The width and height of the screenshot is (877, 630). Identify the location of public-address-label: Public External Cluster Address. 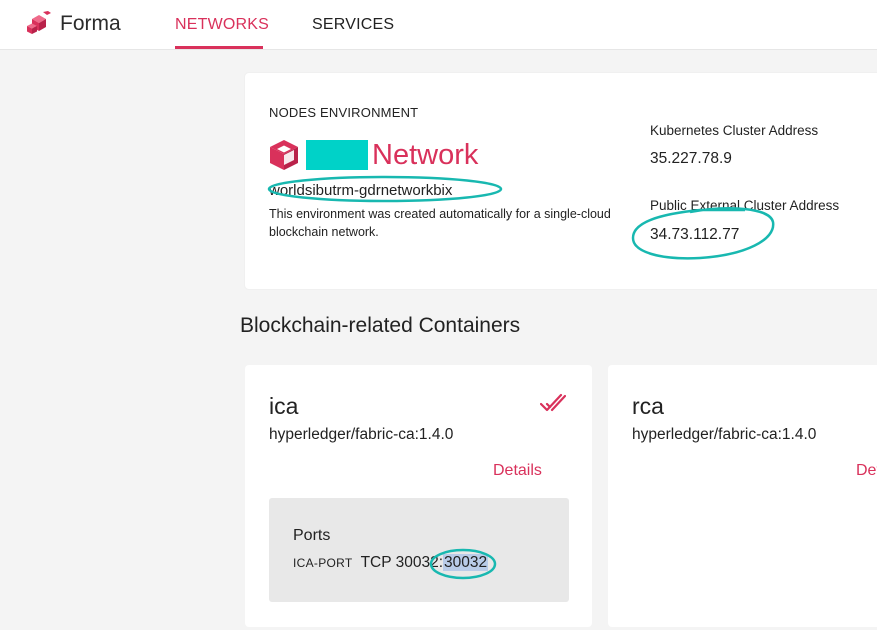
(745, 205).